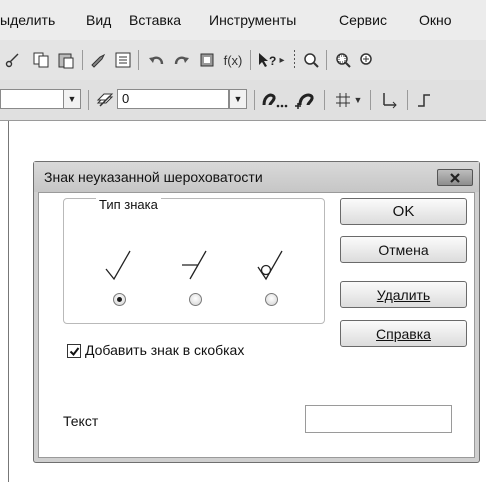 The image size is (486, 482). Describe the element at coordinates (389, 100) in the screenshot. I see `local-cs-icon` at that location.